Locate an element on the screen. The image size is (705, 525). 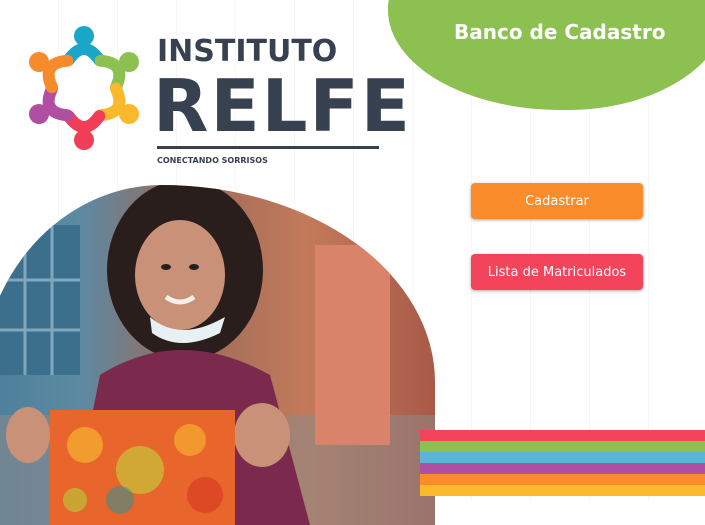
logo-tagline: CONECTANDO SORRISOS is located at coordinates (212, 160).